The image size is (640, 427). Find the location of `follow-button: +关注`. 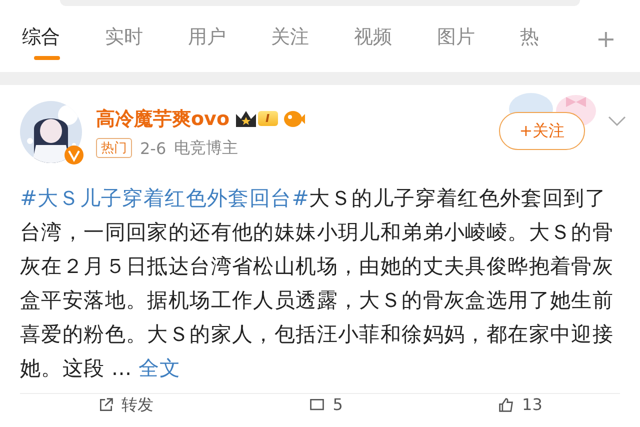

follow-button: +关注 is located at coordinates (542, 131).